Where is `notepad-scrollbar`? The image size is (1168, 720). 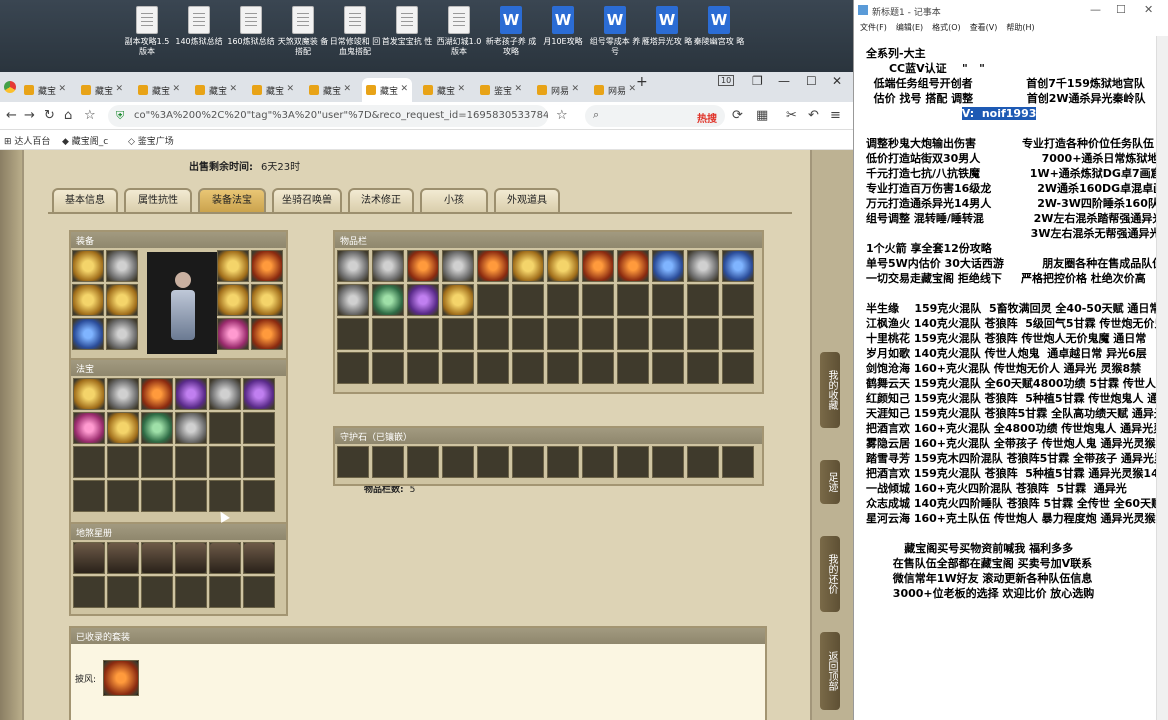 notepad-scrollbar is located at coordinates (1162, 378).